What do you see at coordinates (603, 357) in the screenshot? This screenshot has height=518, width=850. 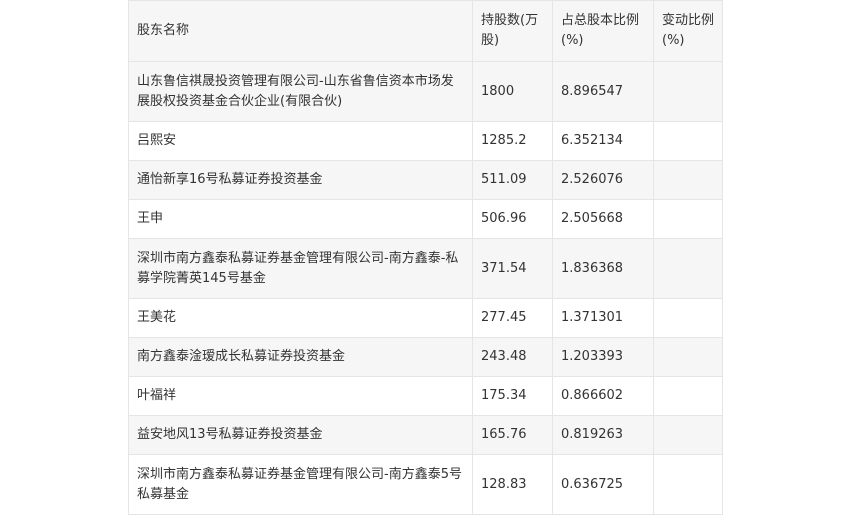 I see `cell-ratio: 1.203393` at bounding box center [603, 357].